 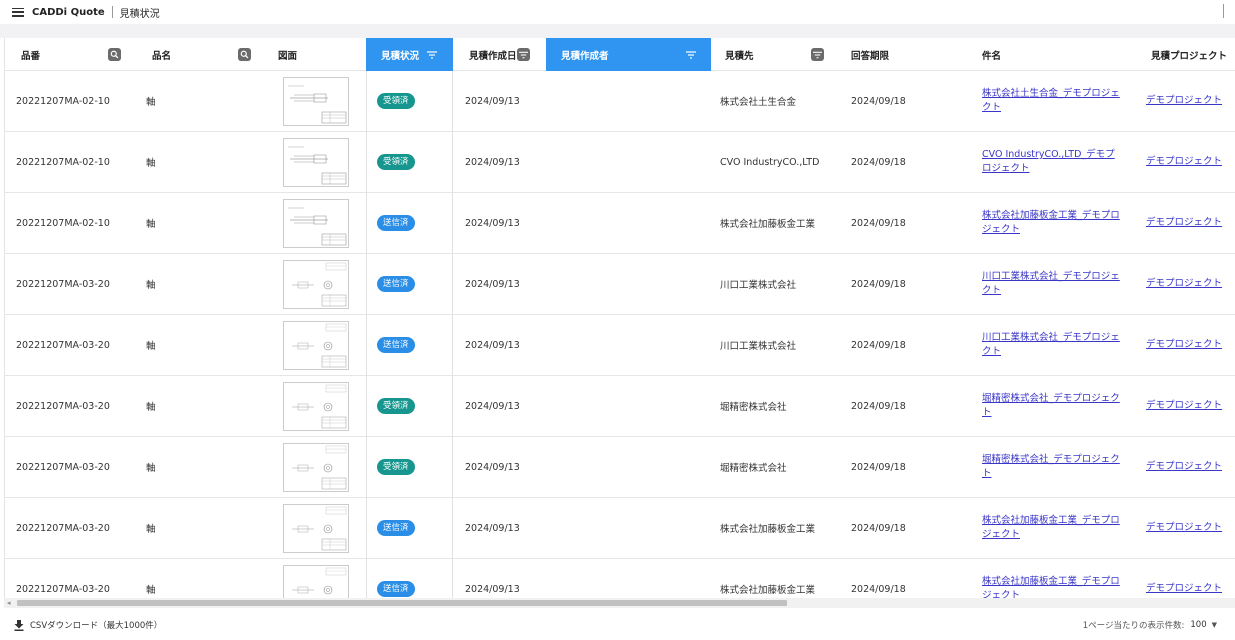 I want to click on header-right-divider, so click(x=1223, y=11).